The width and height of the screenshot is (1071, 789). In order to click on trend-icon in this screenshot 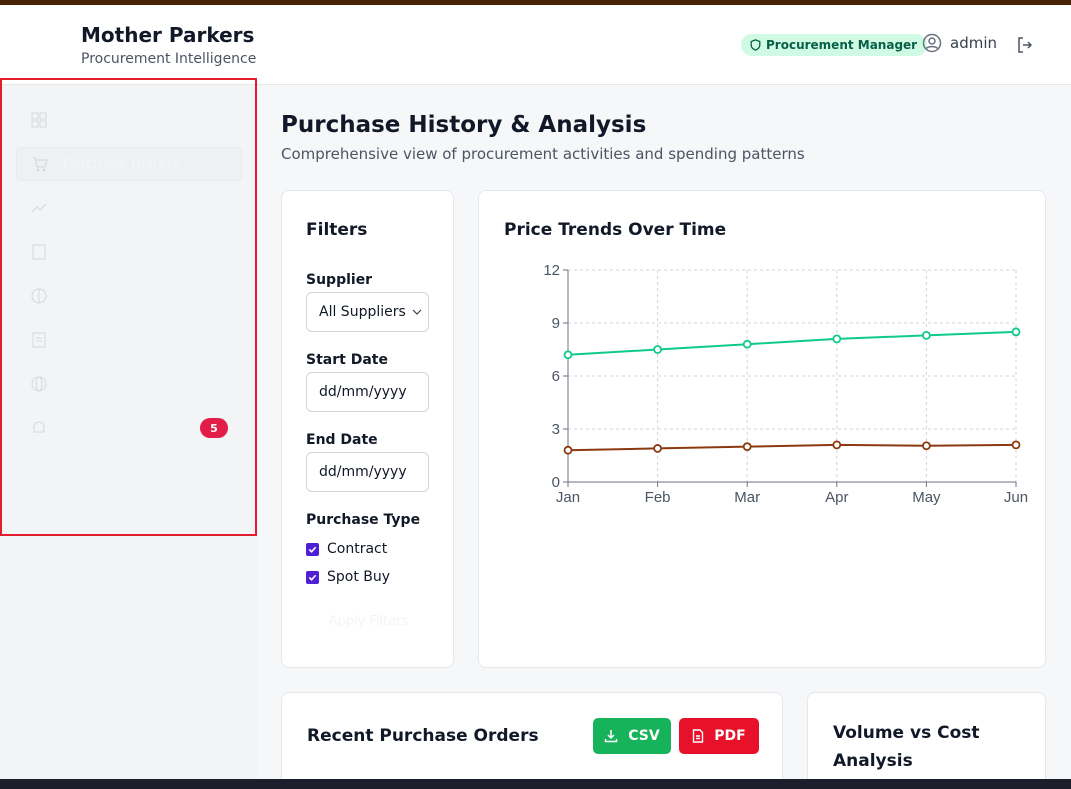, I will do `click(39, 208)`.